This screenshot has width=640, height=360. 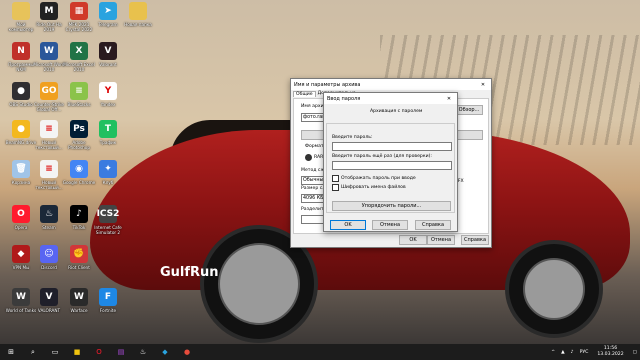 I want to click on warface-icon: W, so click(x=79, y=297).